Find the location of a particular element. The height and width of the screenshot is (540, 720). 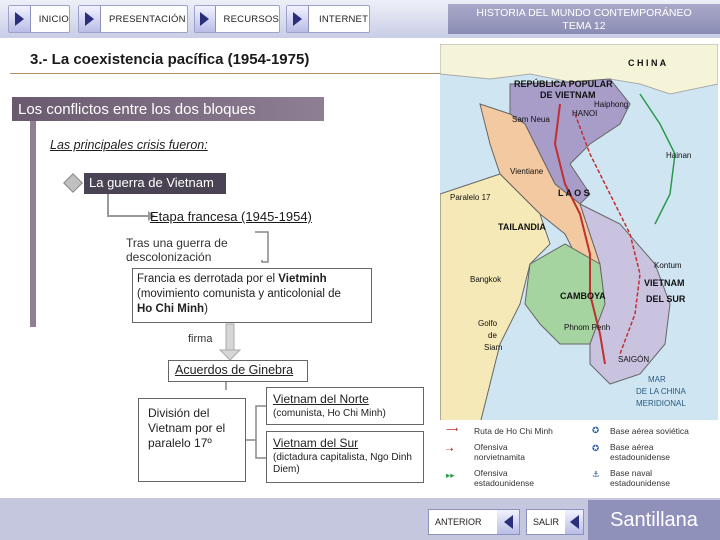

legend-ofensiva-eeuu: Ofensiva estadounidense is located at coordinates (504, 478).